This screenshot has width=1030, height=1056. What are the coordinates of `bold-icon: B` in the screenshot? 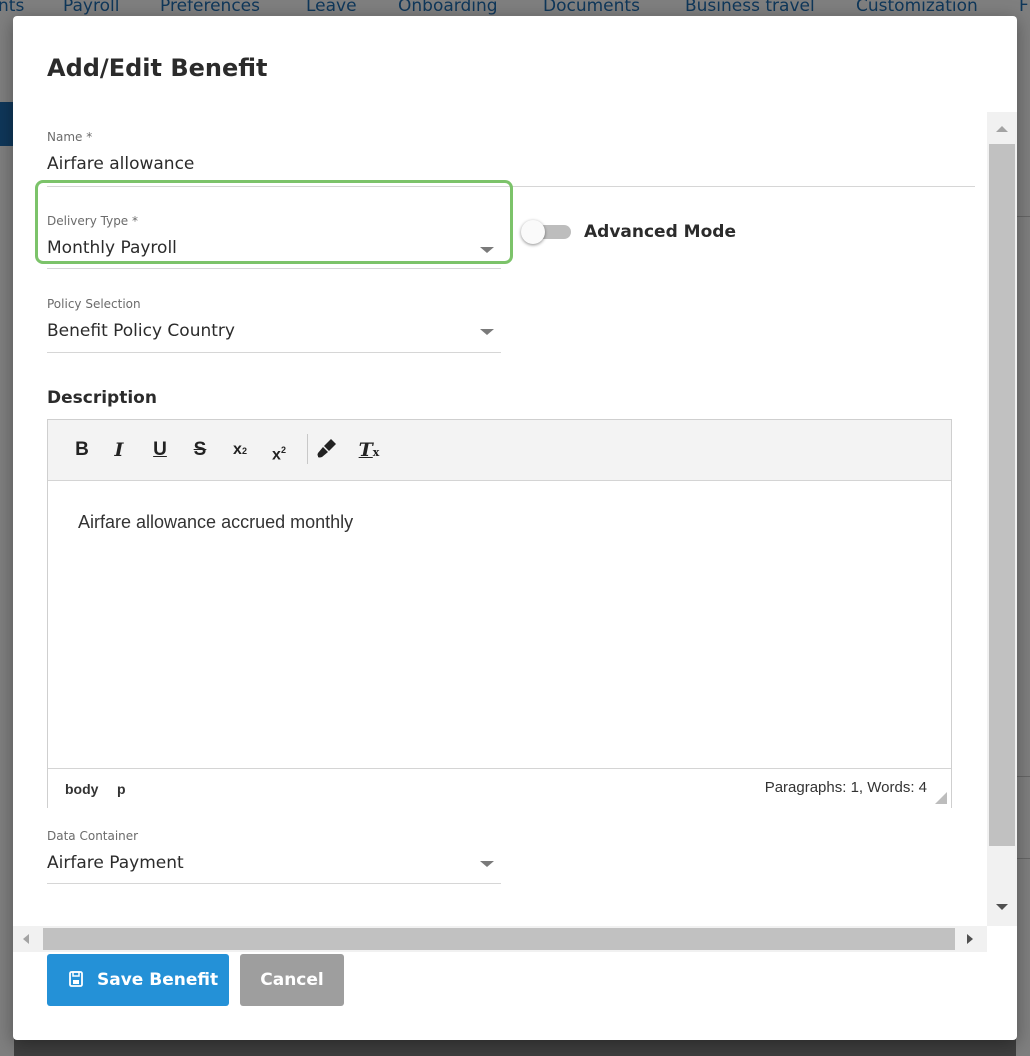 It's located at (82, 450).